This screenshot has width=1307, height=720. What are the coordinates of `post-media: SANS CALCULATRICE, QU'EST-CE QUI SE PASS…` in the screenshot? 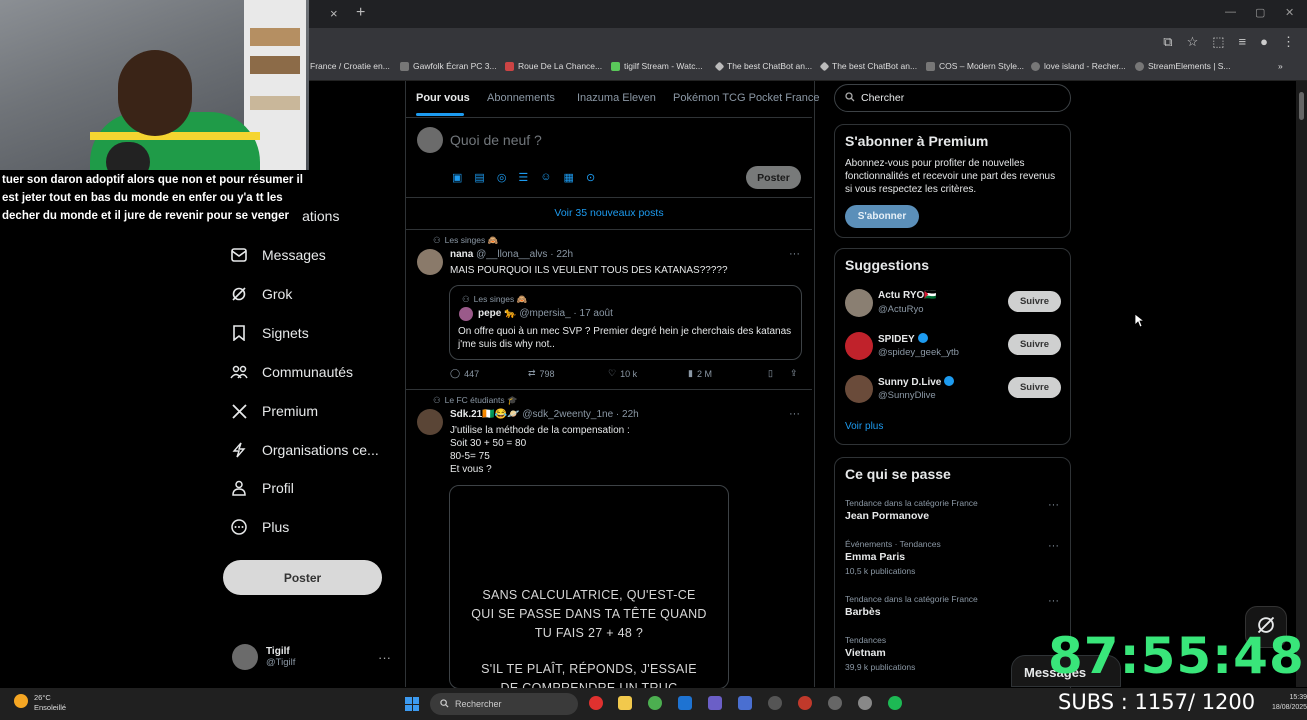 It's located at (589, 587).